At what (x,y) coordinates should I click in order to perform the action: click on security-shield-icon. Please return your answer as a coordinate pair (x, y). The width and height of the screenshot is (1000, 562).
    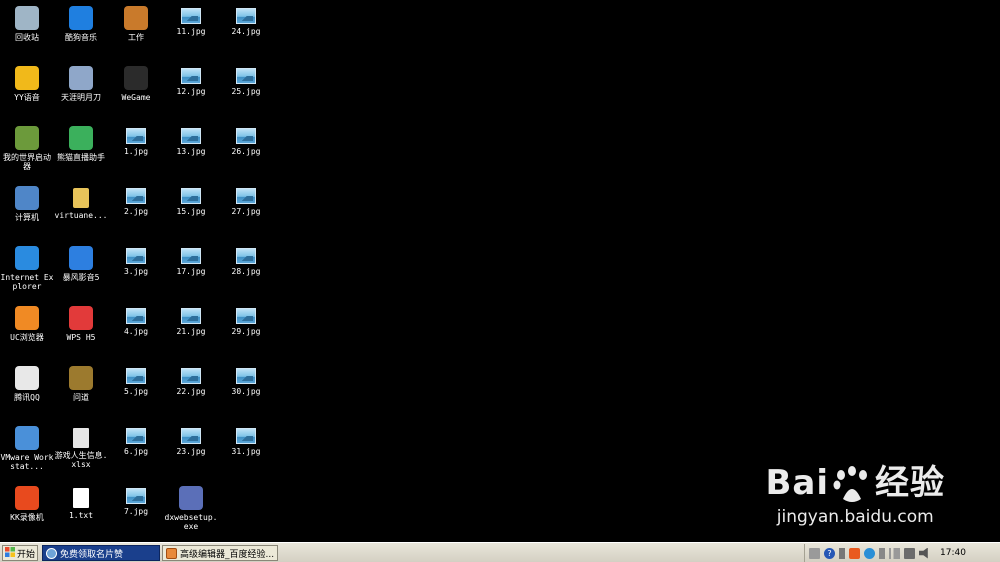
    Looking at the image, I should click on (869, 553).